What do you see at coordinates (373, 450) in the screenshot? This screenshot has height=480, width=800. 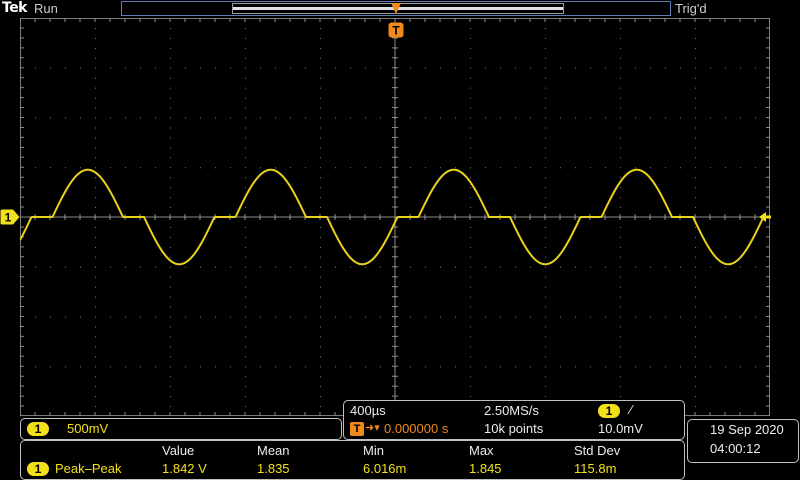 I see `meas-header-min: Min` at bounding box center [373, 450].